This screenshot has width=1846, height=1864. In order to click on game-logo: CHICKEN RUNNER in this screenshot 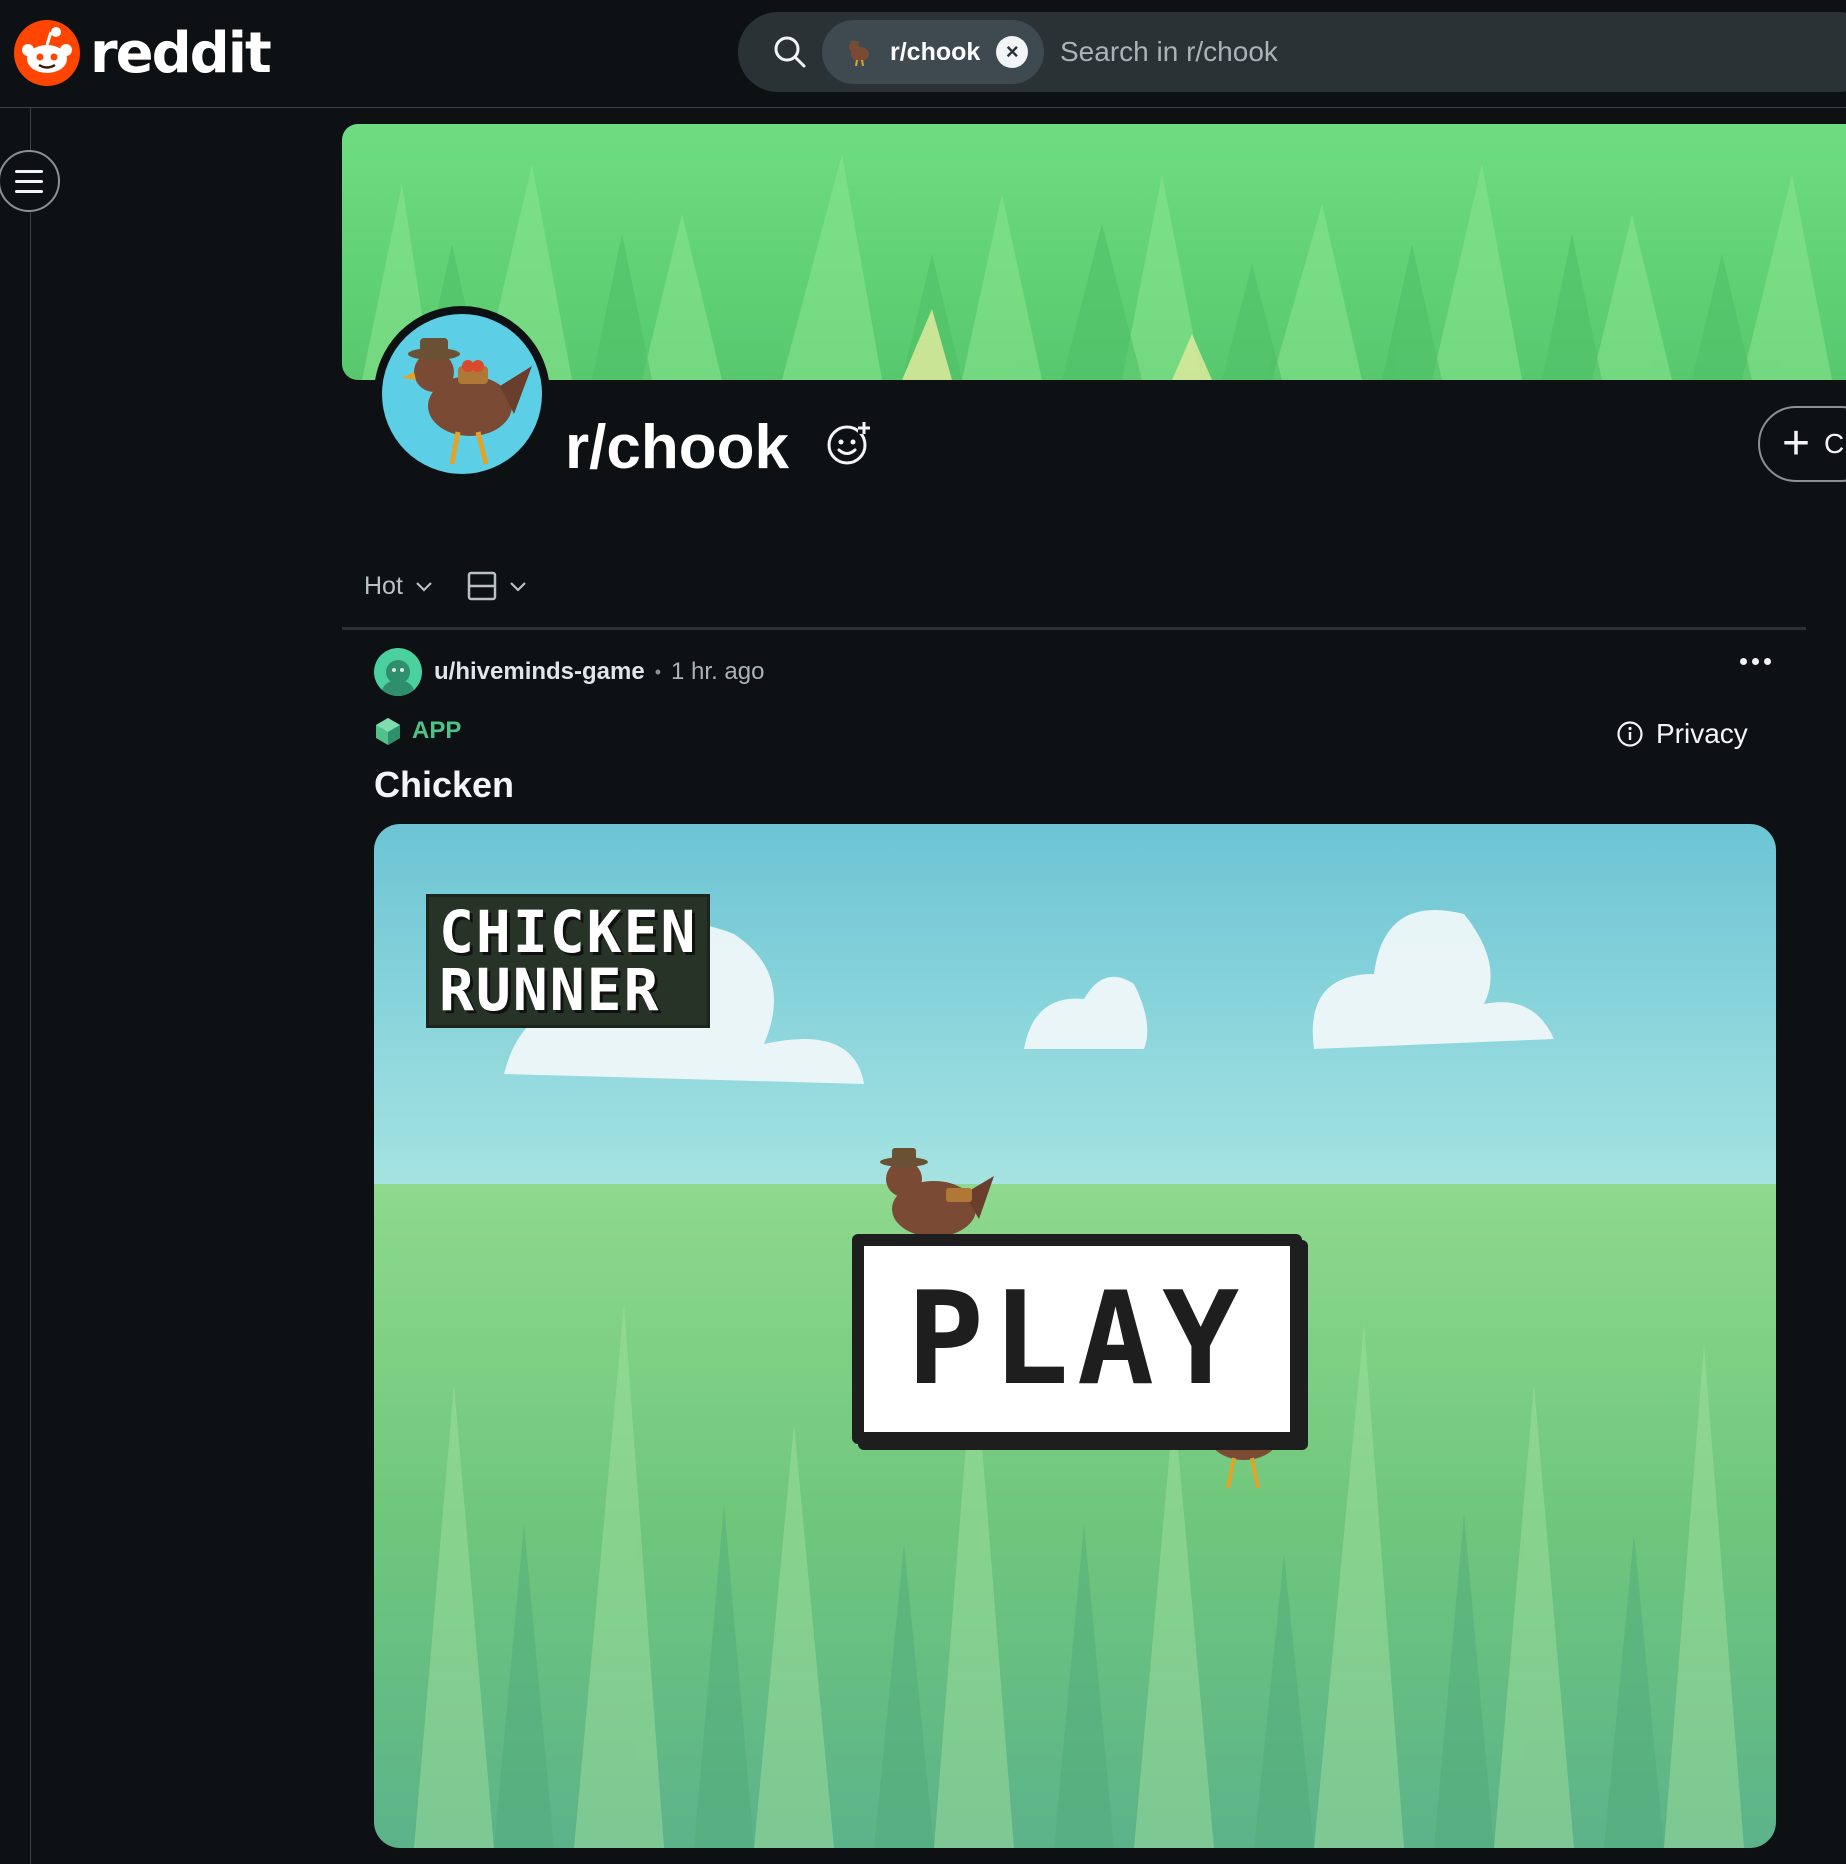, I will do `click(568, 961)`.